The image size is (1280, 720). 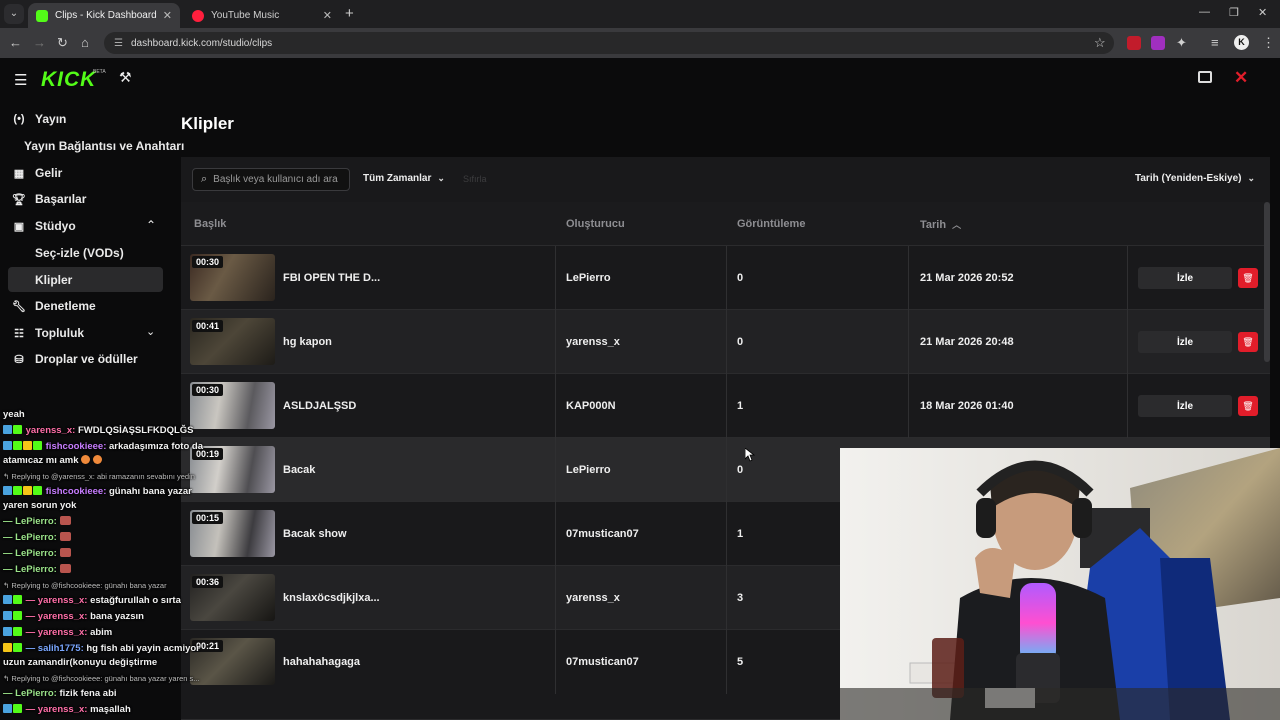 What do you see at coordinates (118, 43) in the screenshot?
I see `site-info-icon: ☰` at bounding box center [118, 43].